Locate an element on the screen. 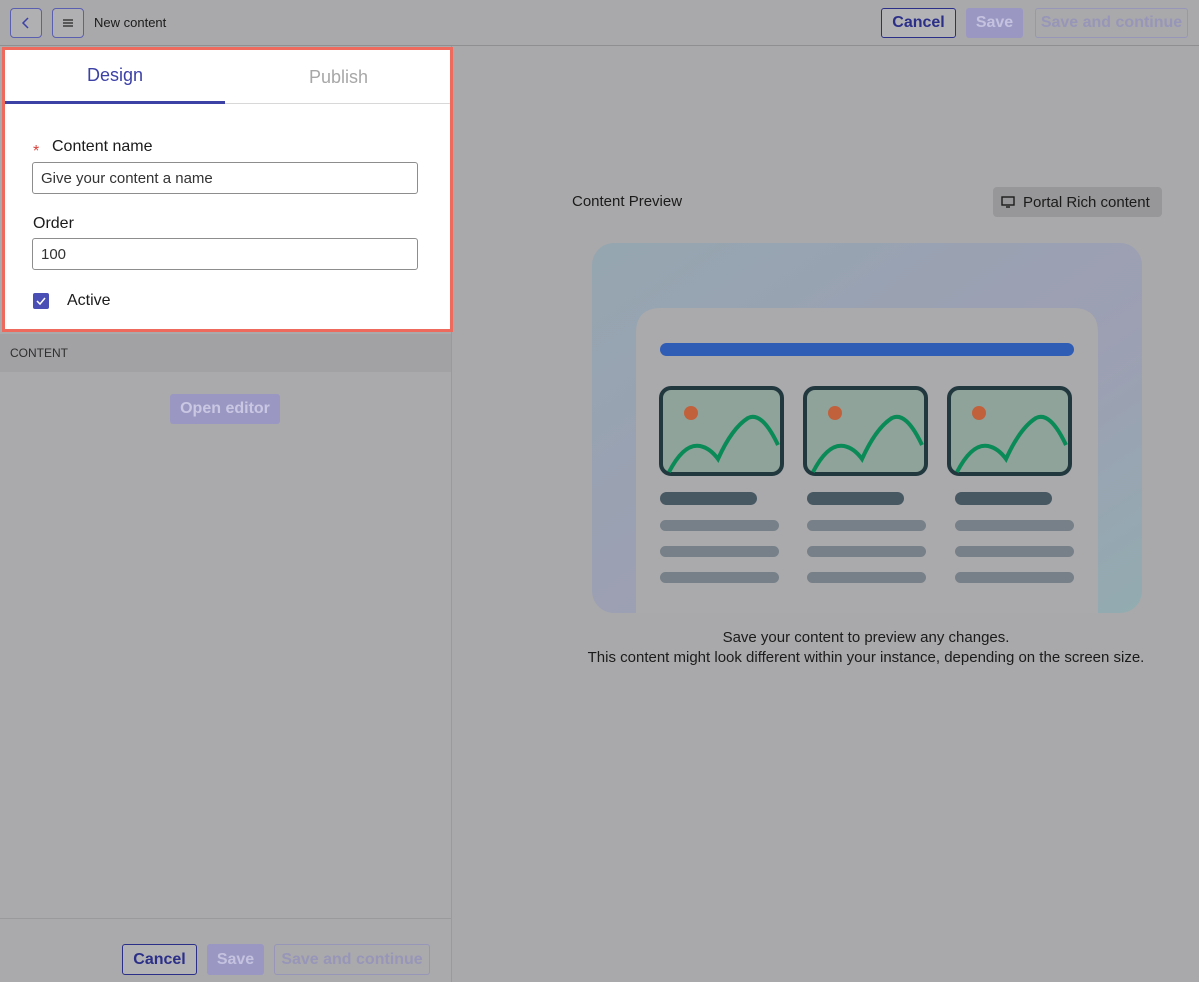 The width and height of the screenshot is (1199, 982). order-input: 100 is located at coordinates (225, 254).